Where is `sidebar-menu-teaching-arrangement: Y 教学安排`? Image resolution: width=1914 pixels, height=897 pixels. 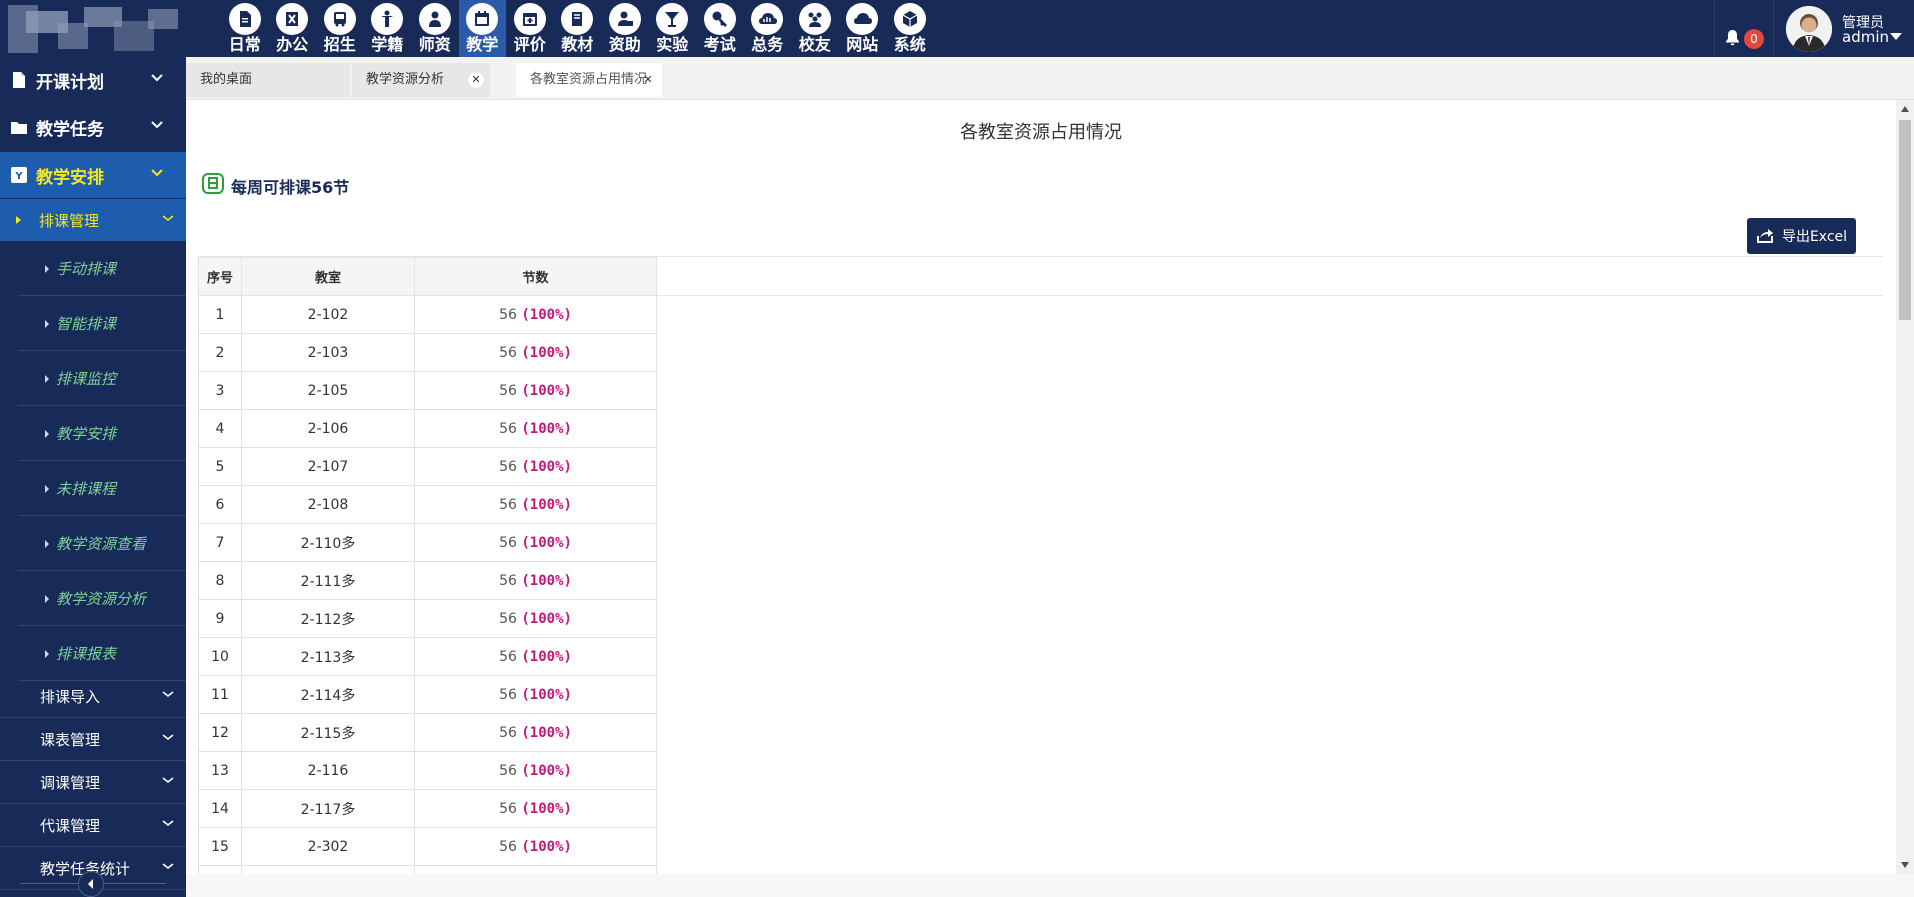 sidebar-menu-teaching-arrangement: Y 教学安排 is located at coordinates (93, 175).